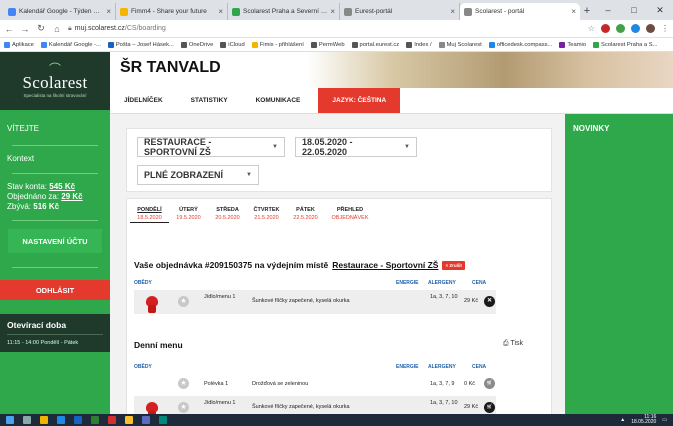 The height and width of the screenshot is (426, 673). What do you see at coordinates (665, 28) in the screenshot?
I see `menu-dots-icon: ⋮` at bounding box center [665, 28].